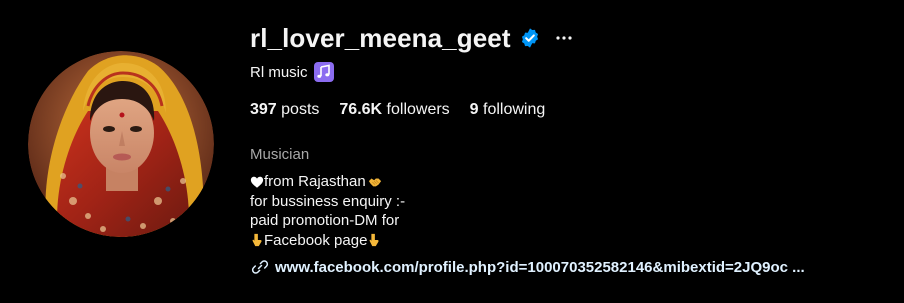  What do you see at coordinates (323, 72) in the screenshot?
I see `music-notes-icon` at bounding box center [323, 72].